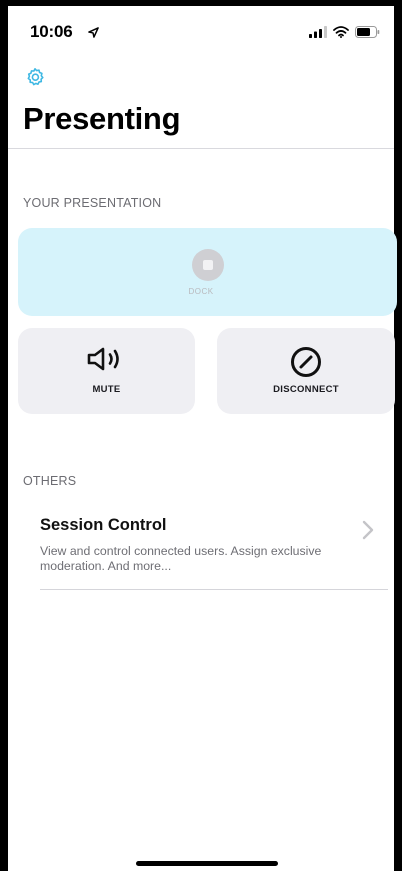  Describe the element at coordinates (306, 364) in the screenshot. I see `prohibited-icon` at that location.